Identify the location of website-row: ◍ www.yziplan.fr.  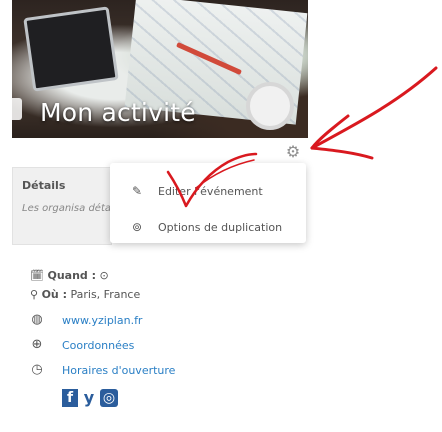
(86, 320).